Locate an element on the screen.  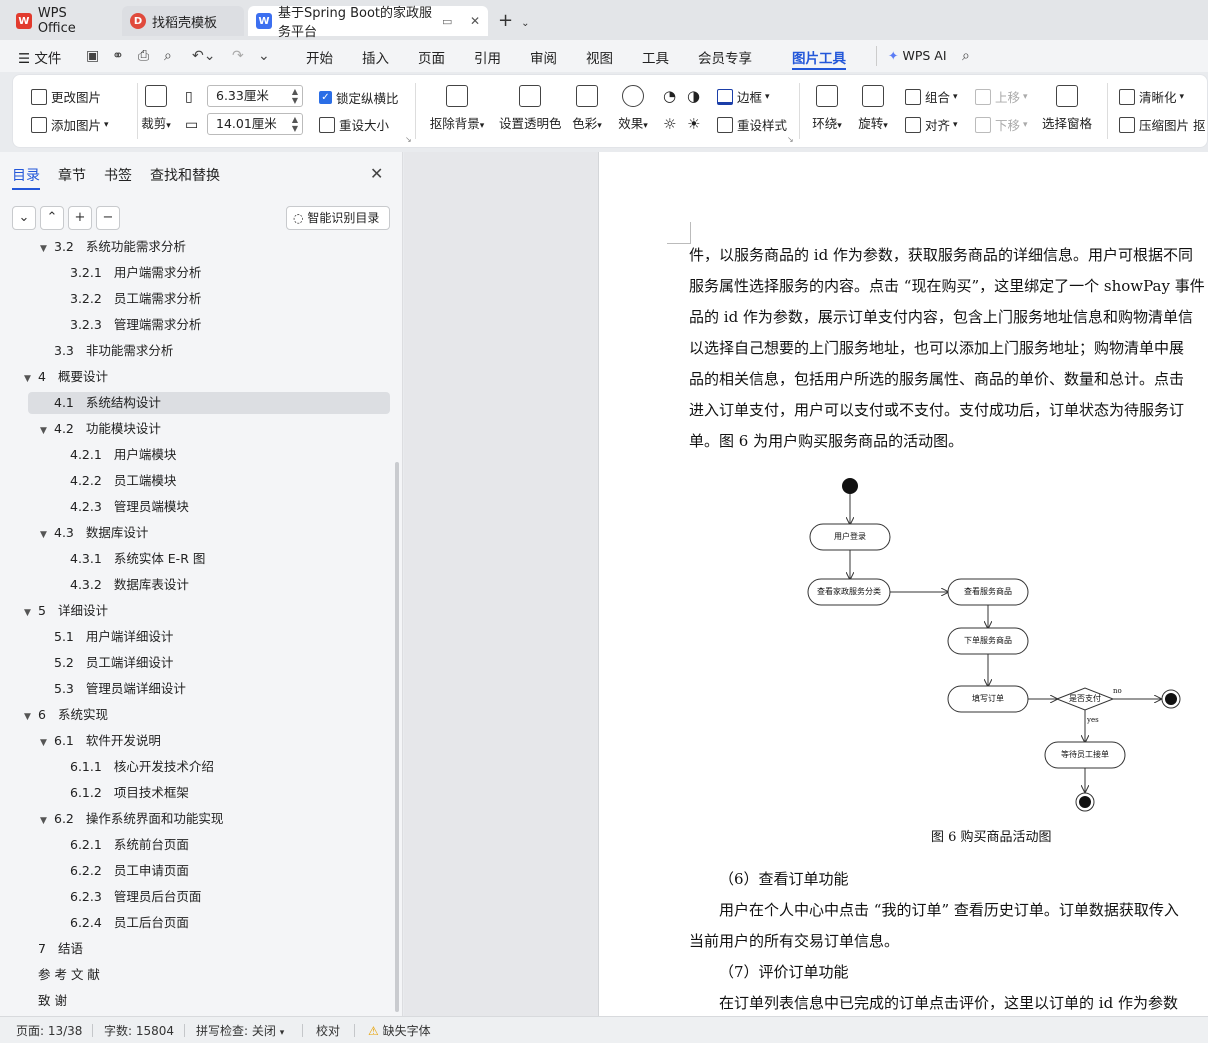
toc-item: 4.2.3 管理员端模块 is located at coordinates (129, 507).